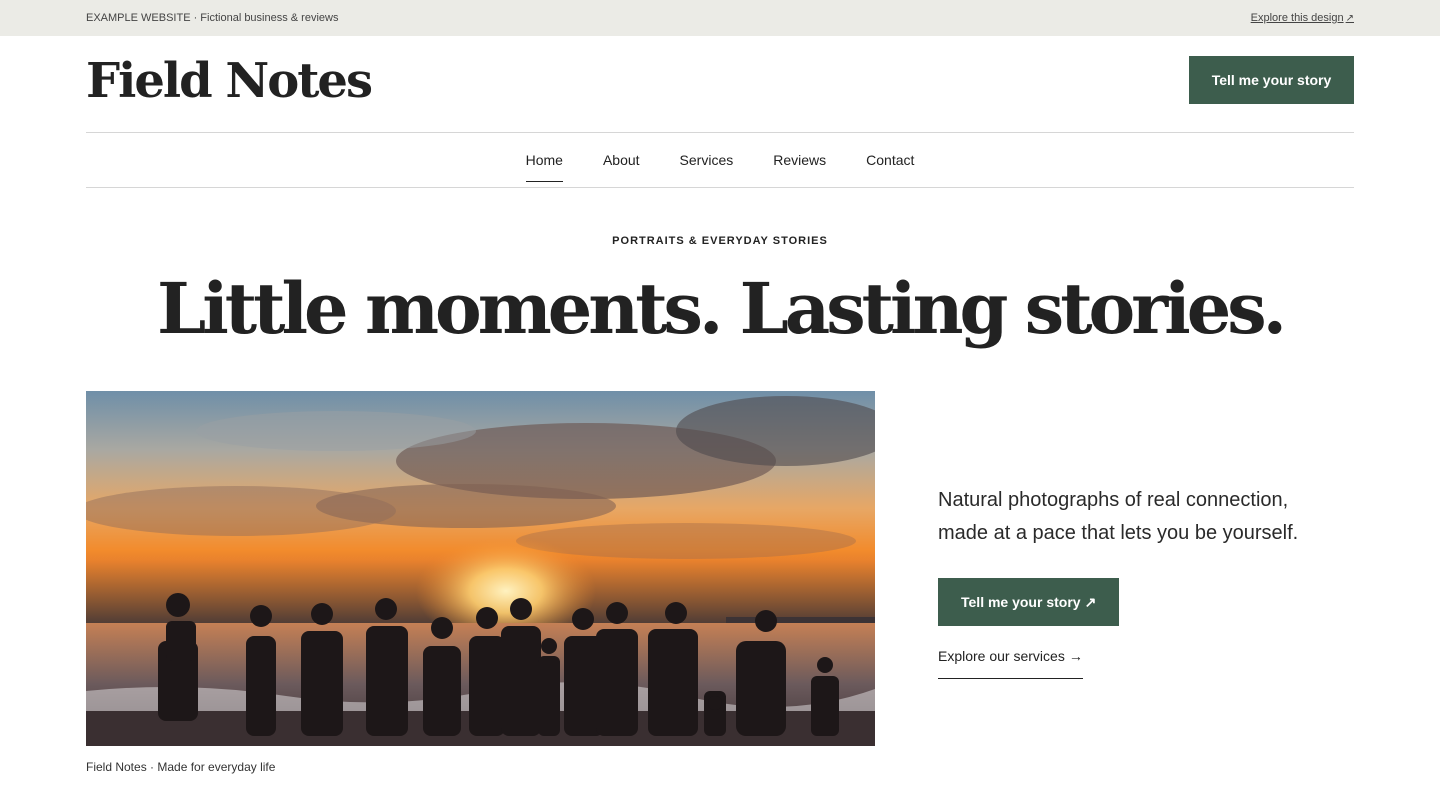  I want to click on arrow-right-icon: →, so click(1075, 656).